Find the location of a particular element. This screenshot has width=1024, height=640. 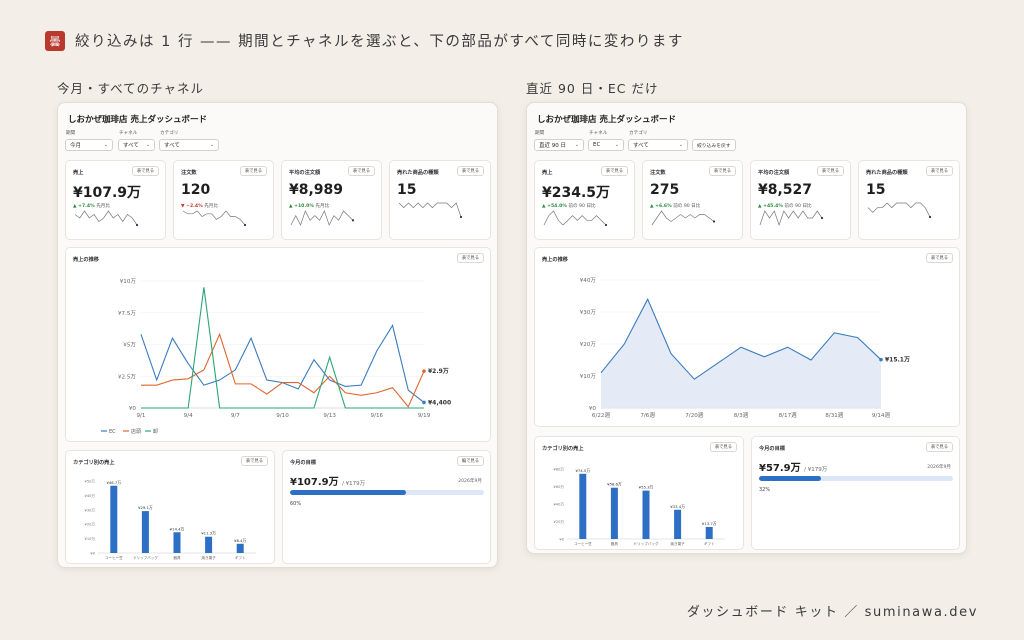

bar-value-label: ¥58.6万 is located at coordinates (614, 484).